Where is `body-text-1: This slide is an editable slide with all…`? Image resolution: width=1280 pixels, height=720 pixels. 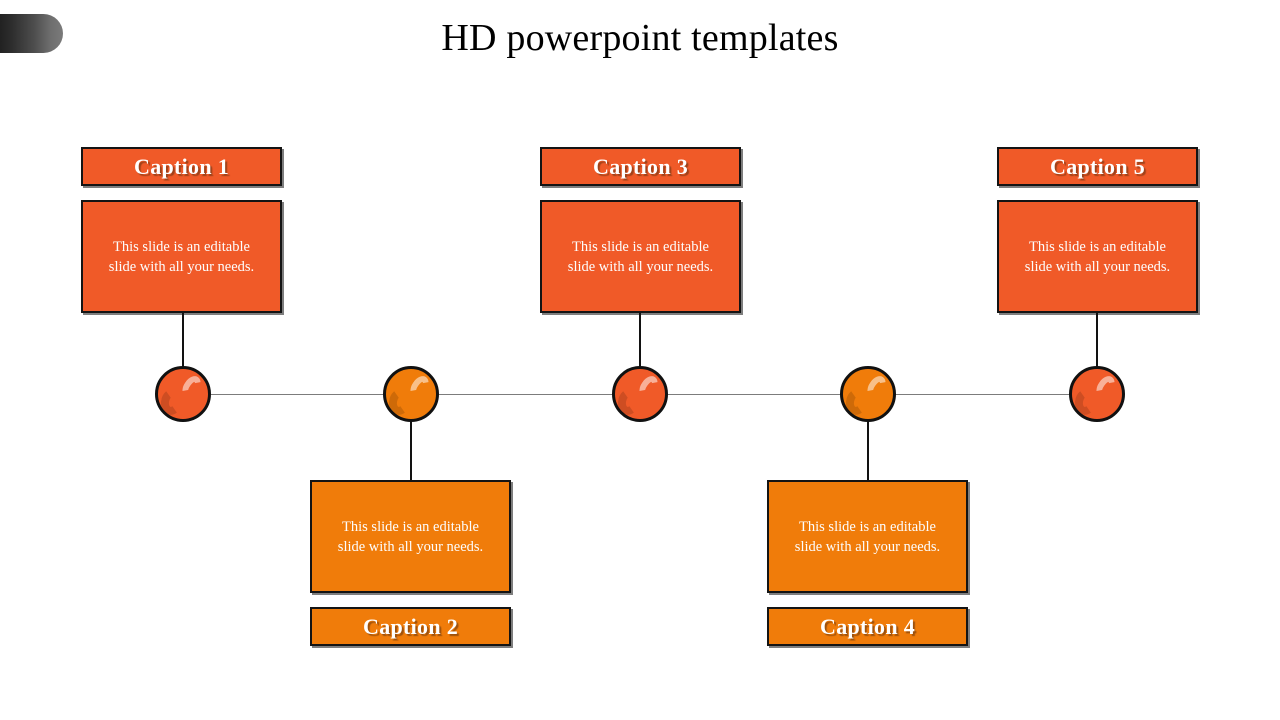
body-text-1: This slide is an editable slide with all… is located at coordinates (181, 256).